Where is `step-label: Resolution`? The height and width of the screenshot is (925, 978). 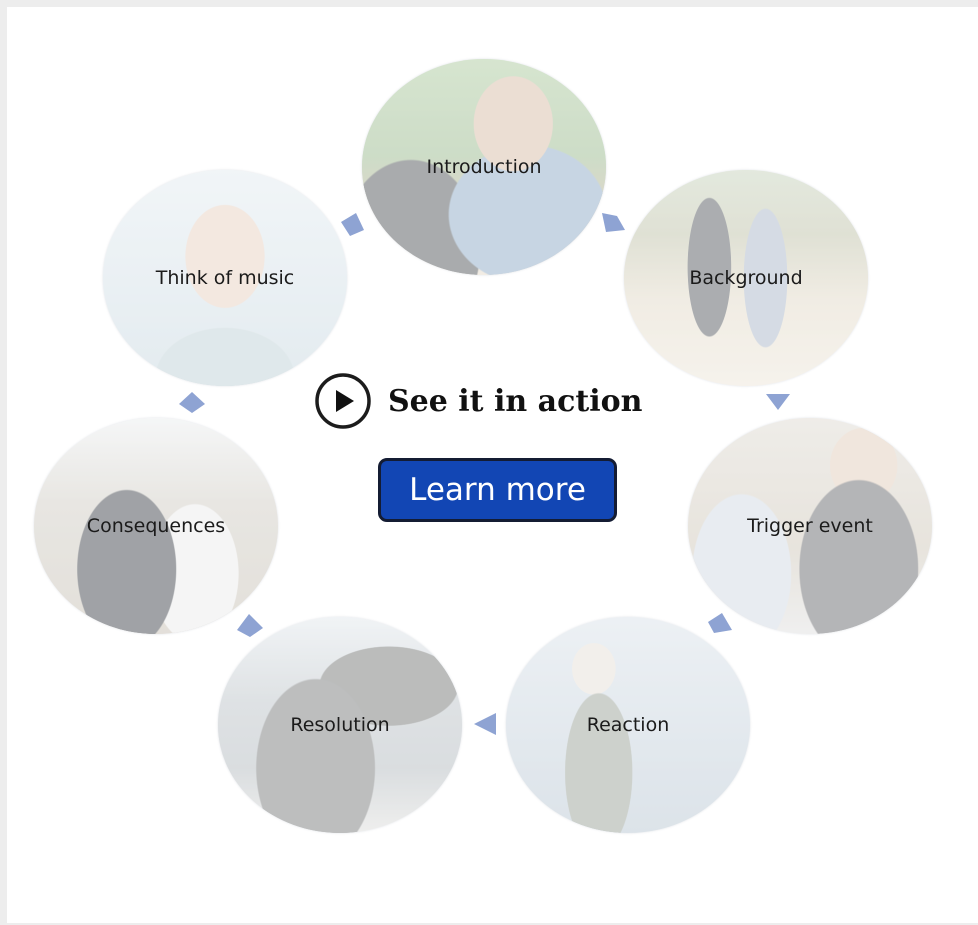 step-label: Resolution is located at coordinates (340, 725).